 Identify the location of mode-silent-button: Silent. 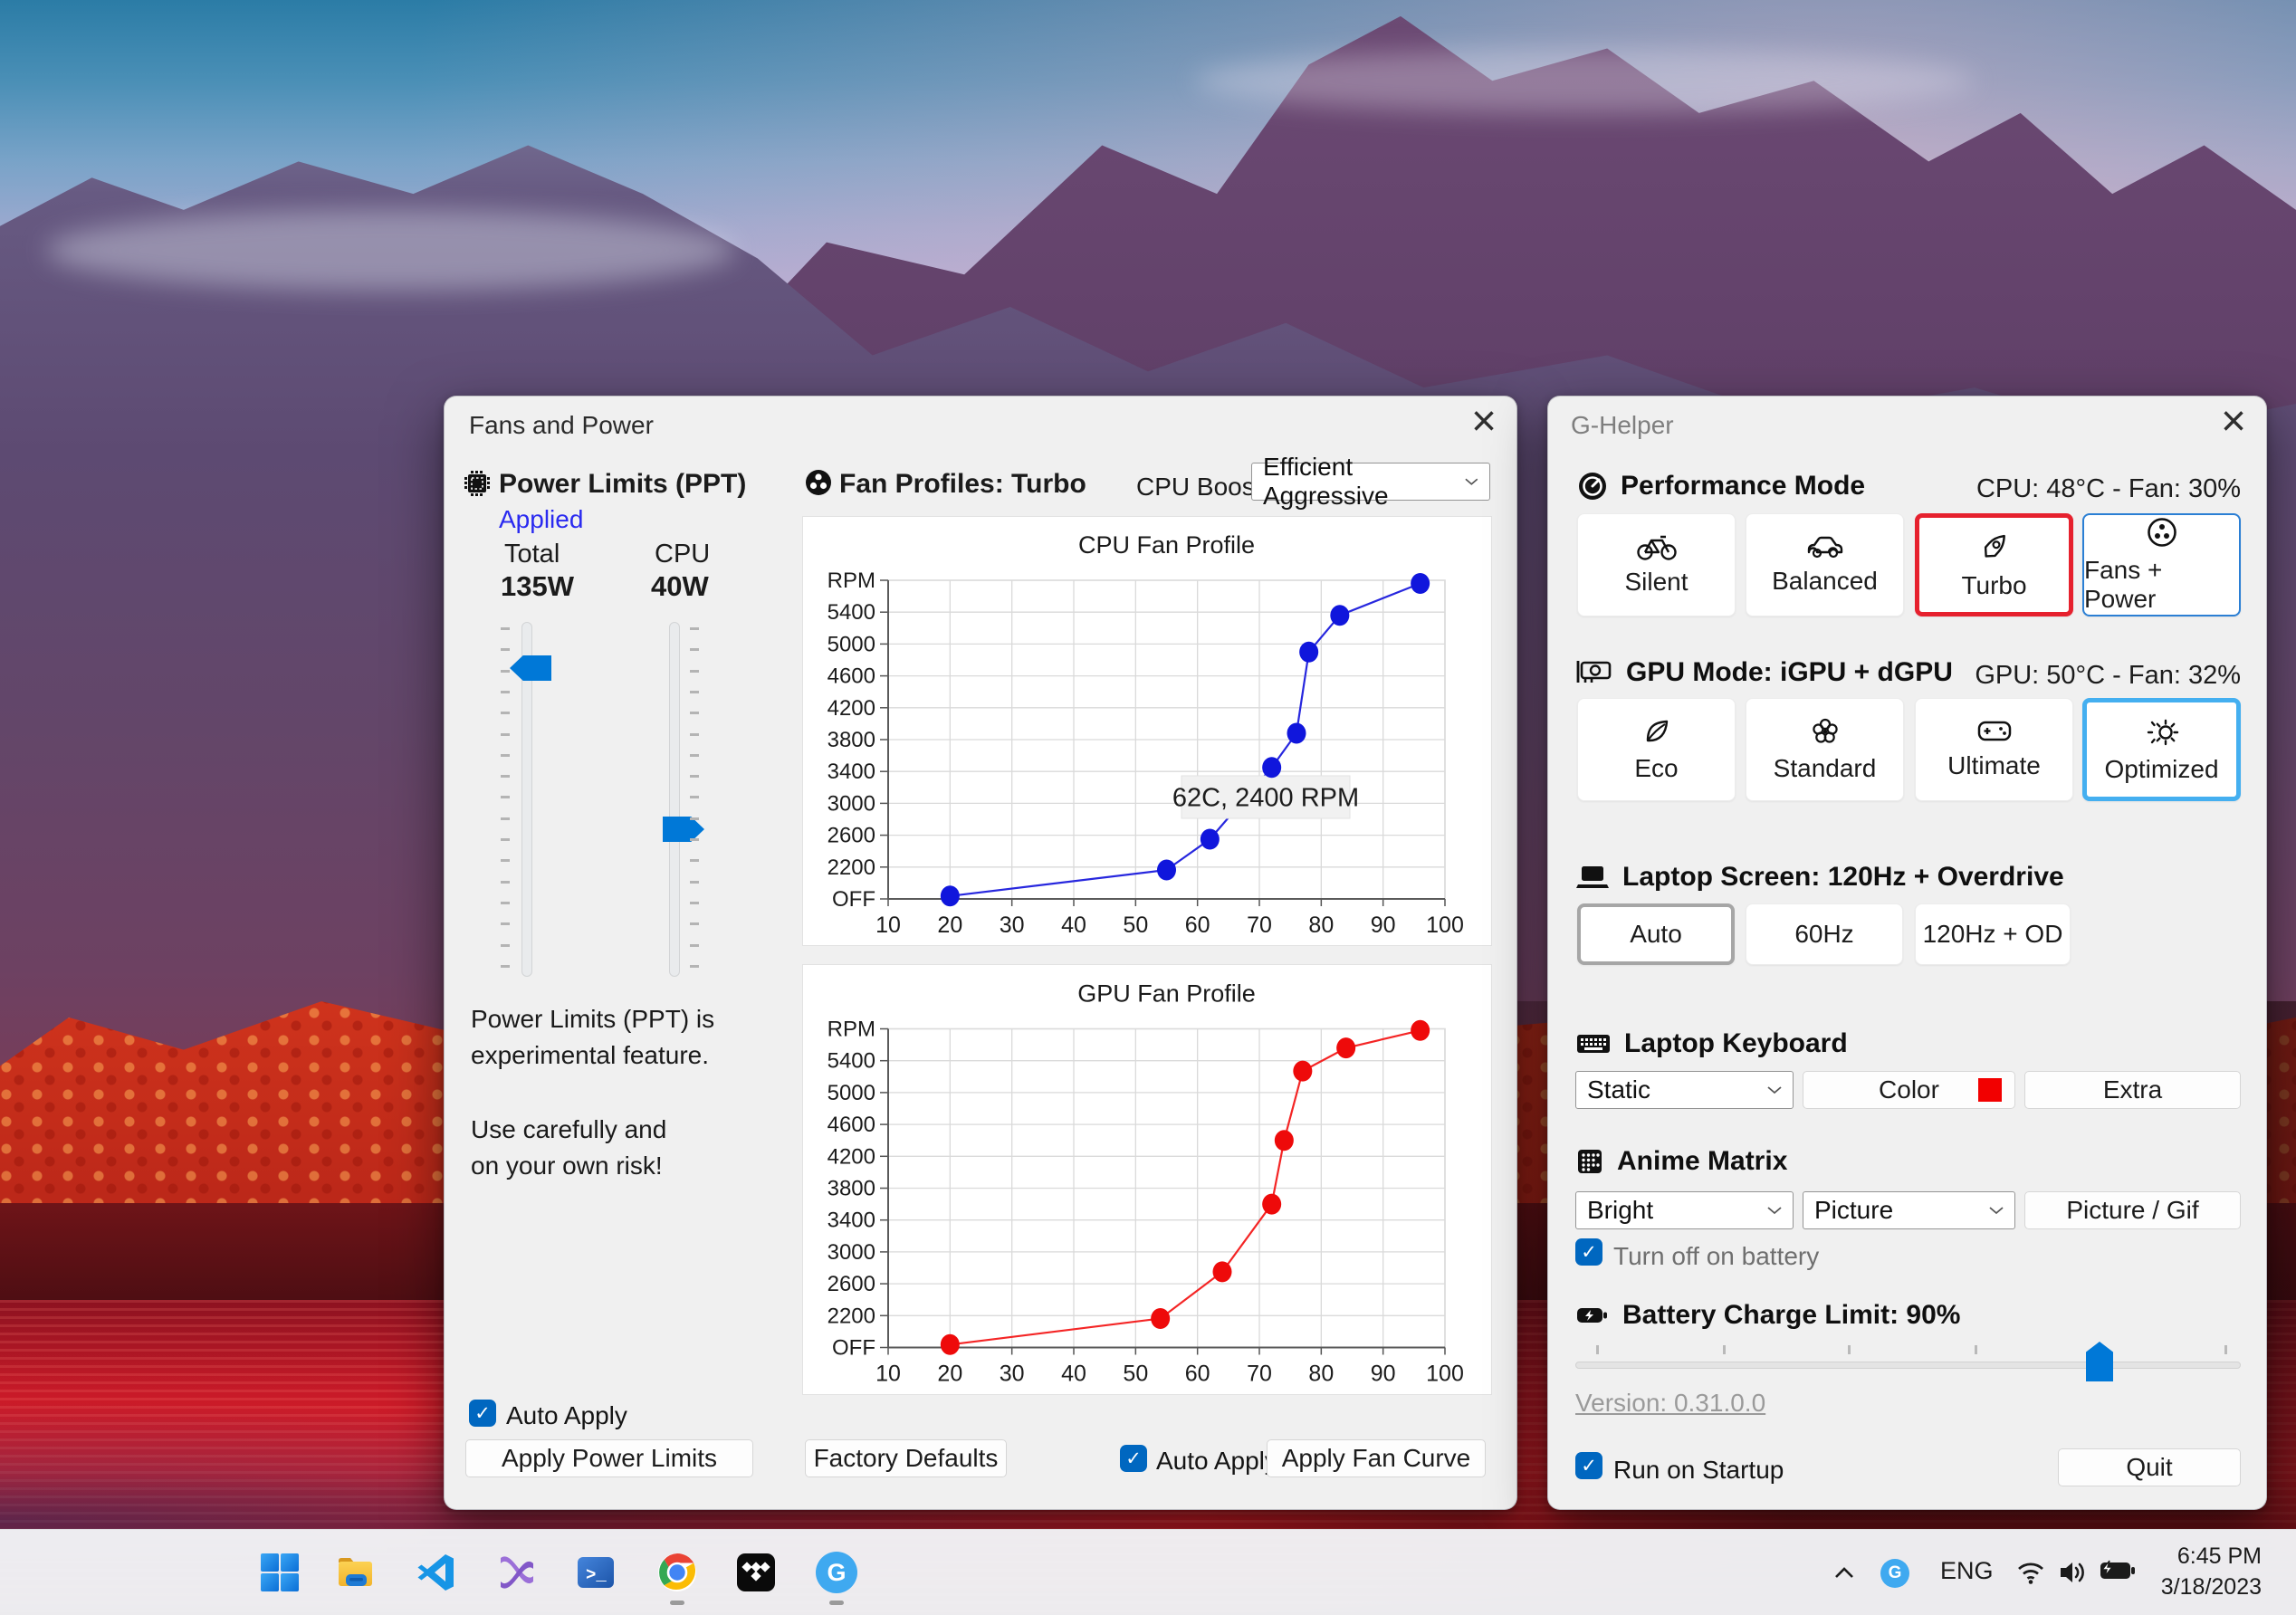
(1657, 564).